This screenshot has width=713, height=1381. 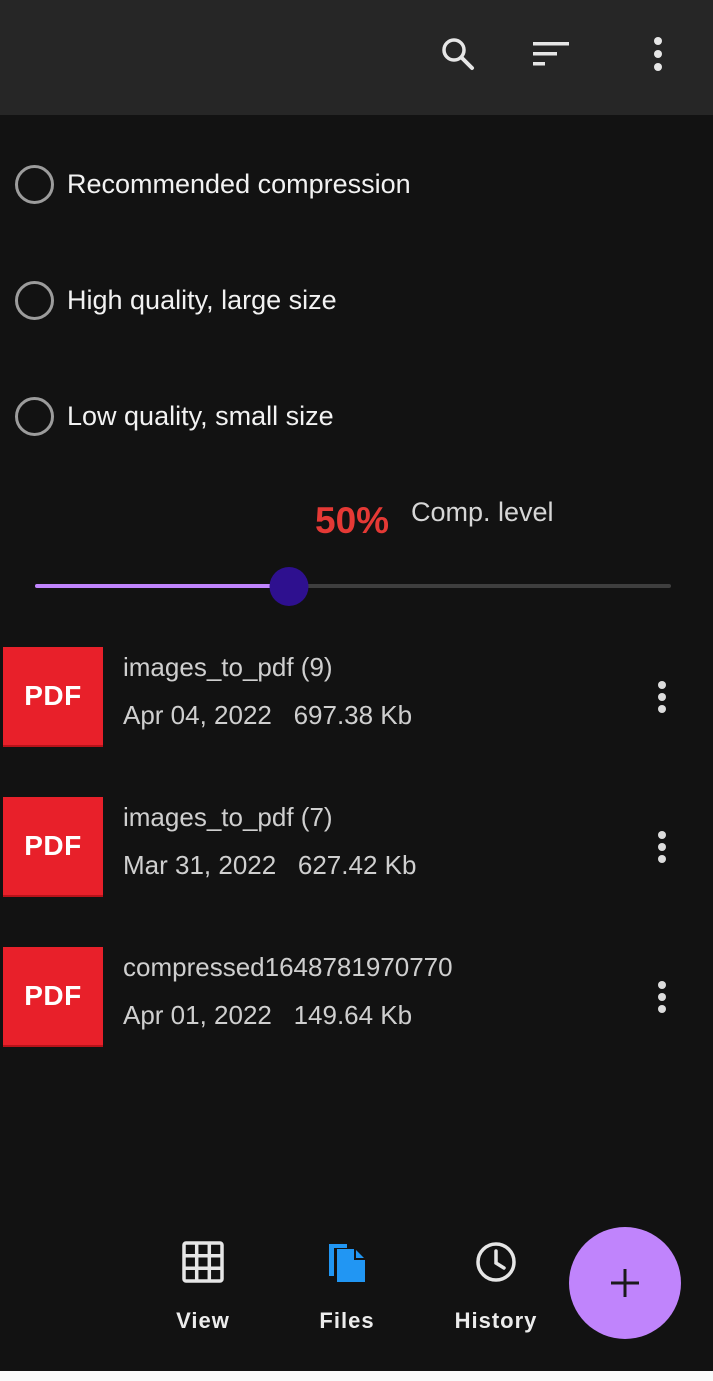 I want to click on grid-icon, so click(x=203, y=1262).